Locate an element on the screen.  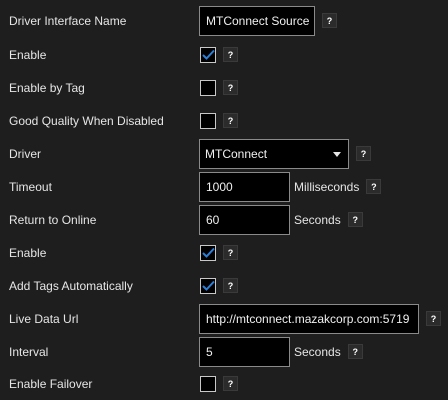
row-add-tags-automatically: Add Tags Automatically ? is located at coordinates (224, 285).